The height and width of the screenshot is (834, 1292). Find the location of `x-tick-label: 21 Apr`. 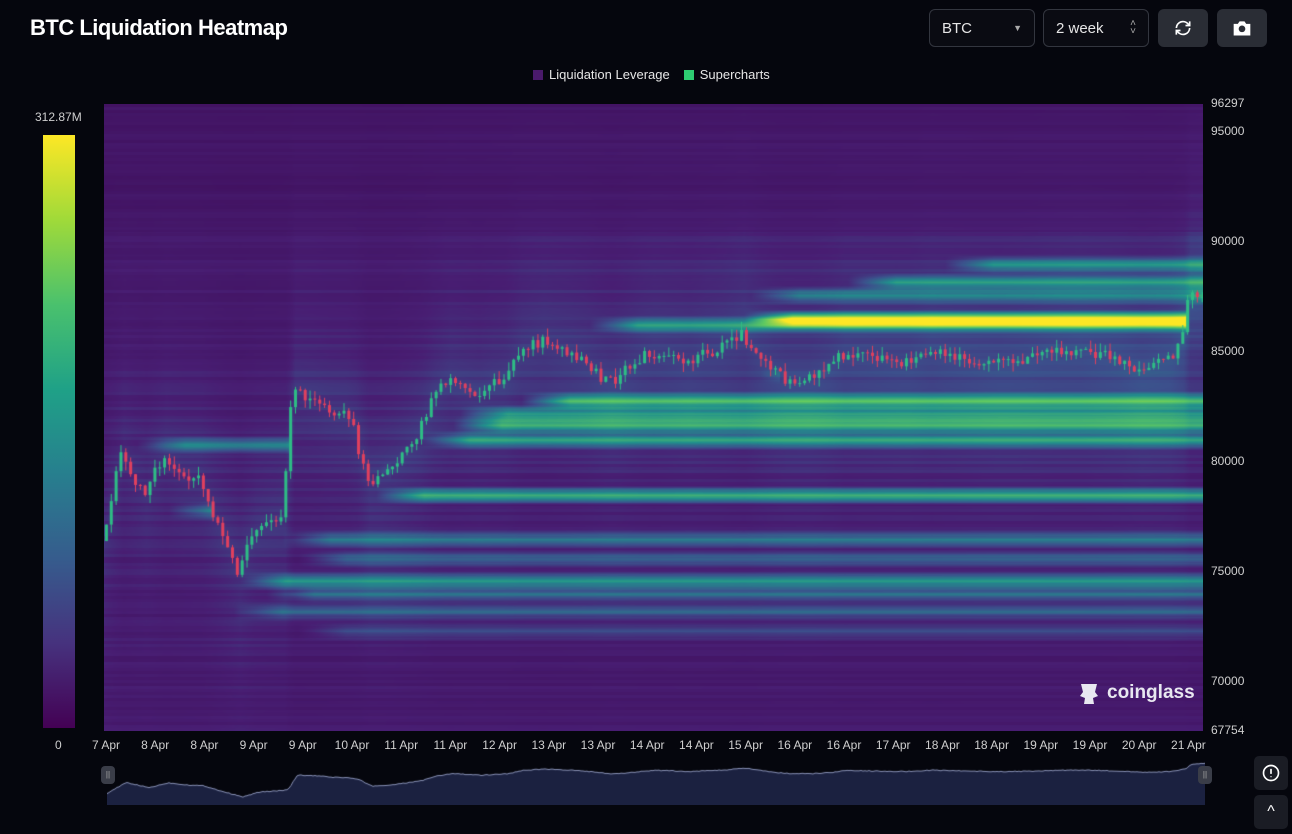

x-tick-label: 21 Apr is located at coordinates (1188, 745).